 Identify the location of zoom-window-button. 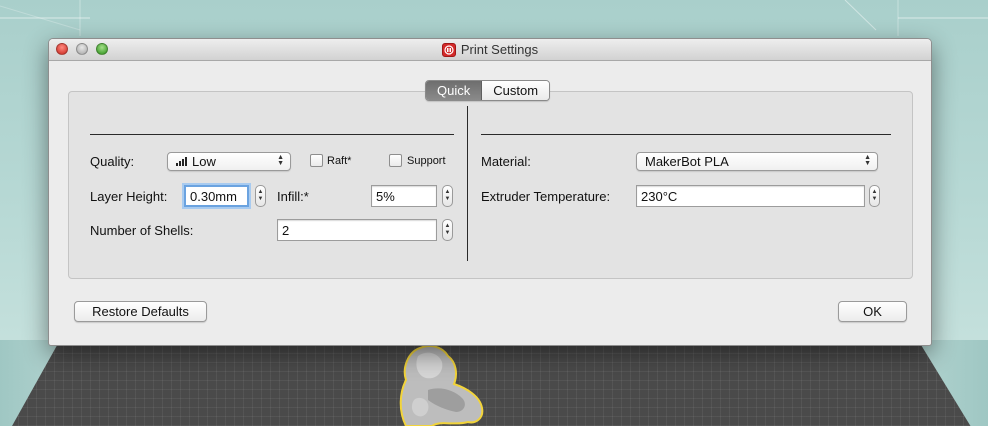
(102, 49).